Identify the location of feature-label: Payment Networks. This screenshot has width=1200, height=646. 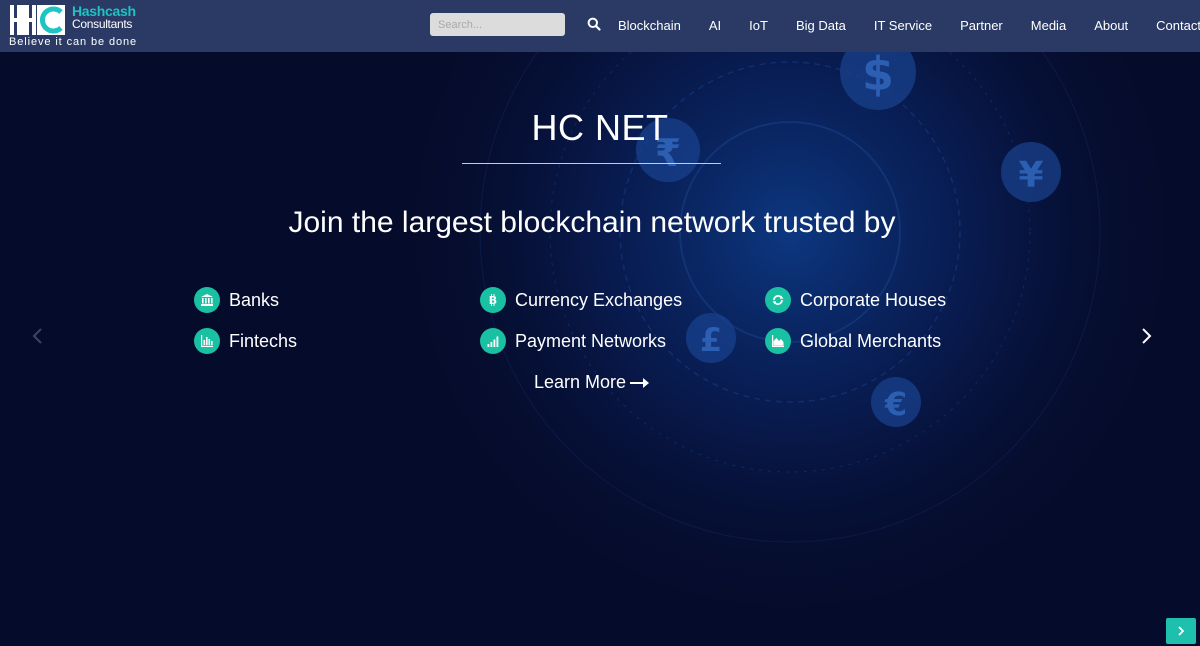
(591, 340).